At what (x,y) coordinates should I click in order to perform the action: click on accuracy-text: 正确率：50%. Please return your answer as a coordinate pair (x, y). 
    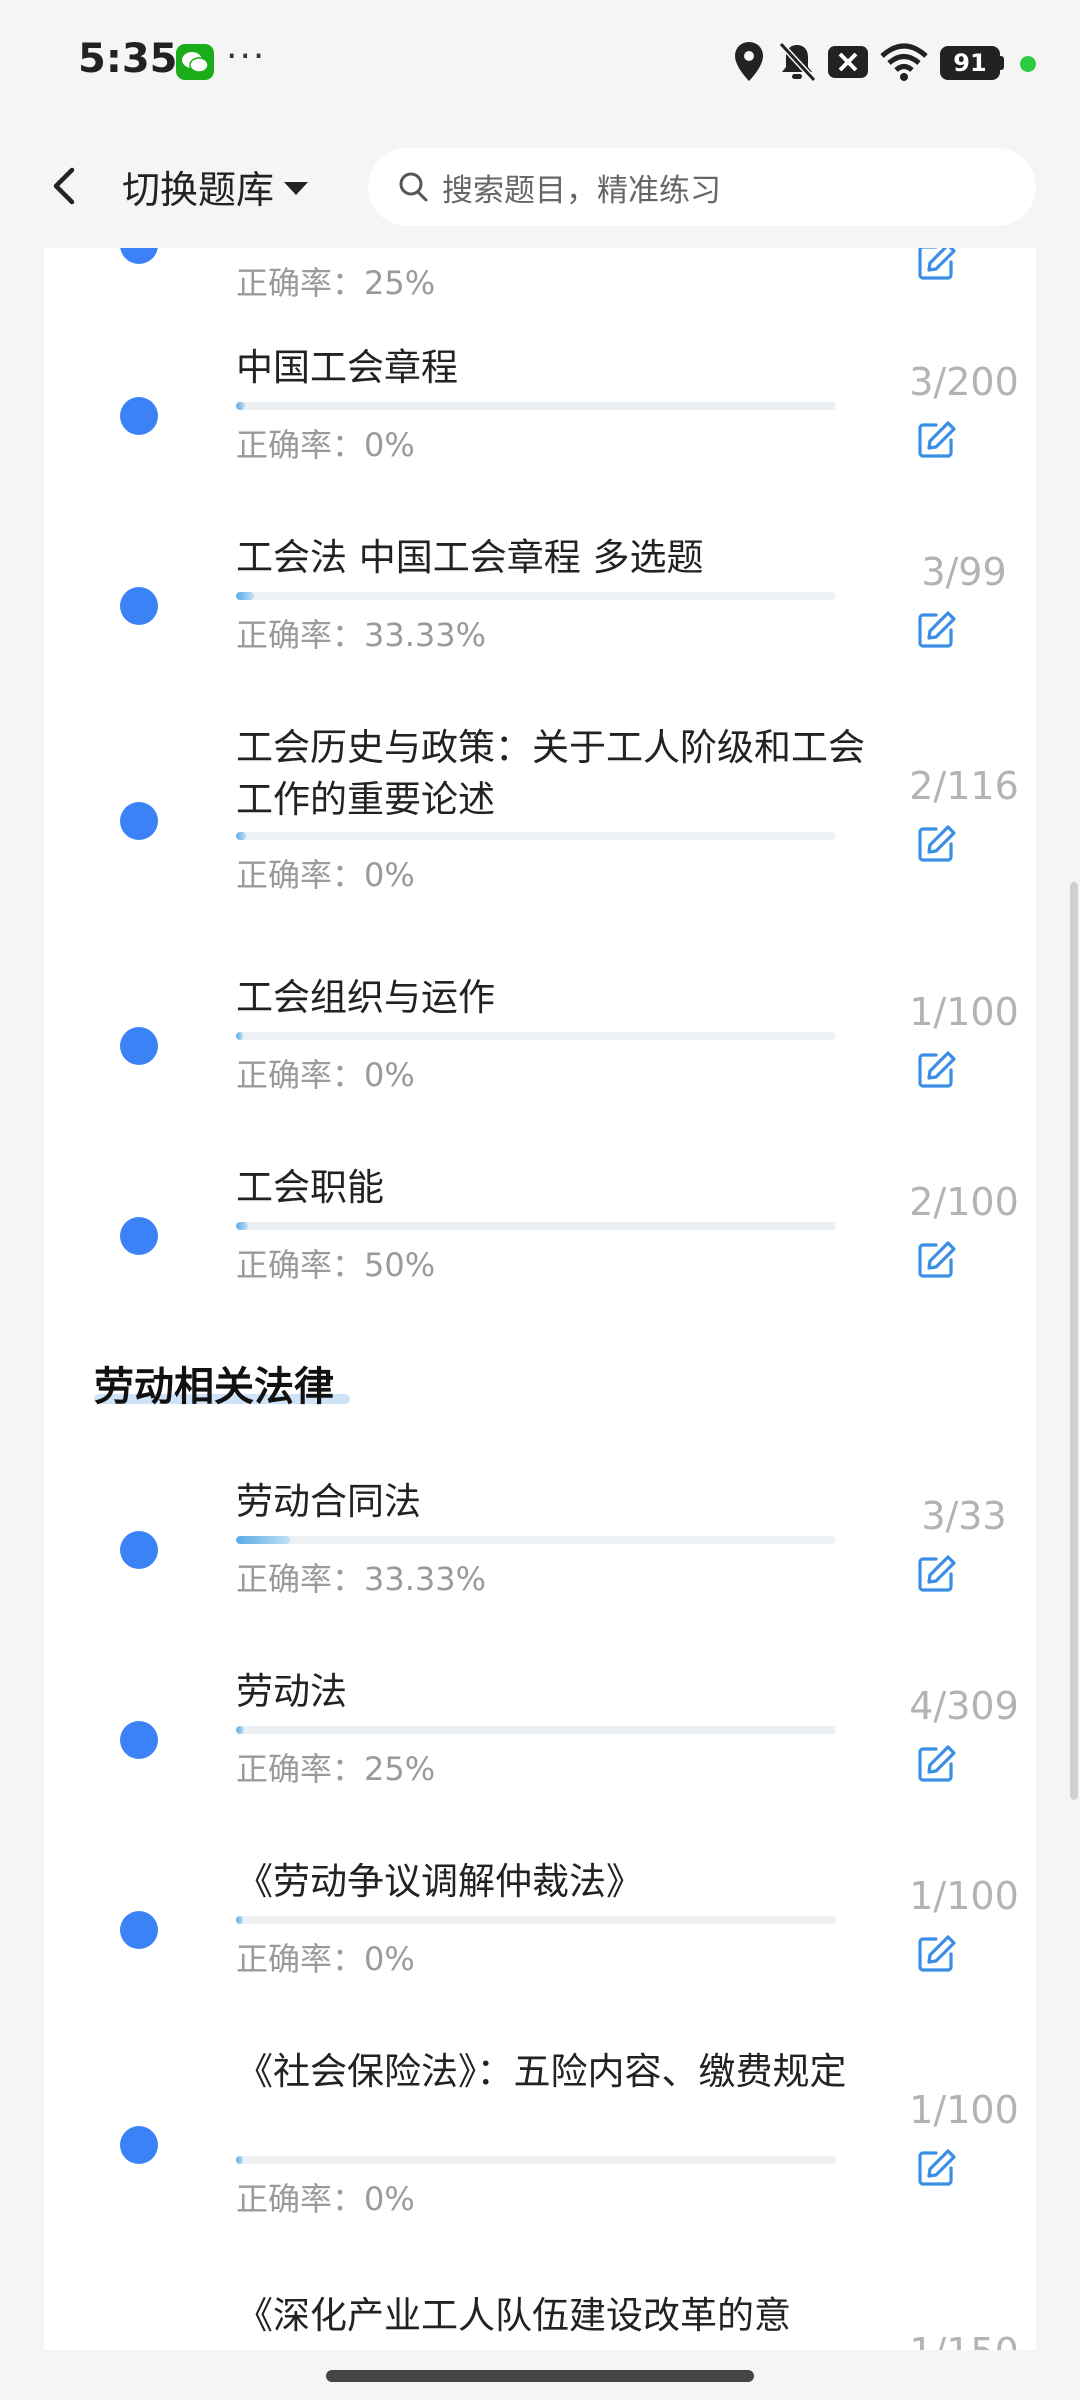
    Looking at the image, I should click on (336, 1265).